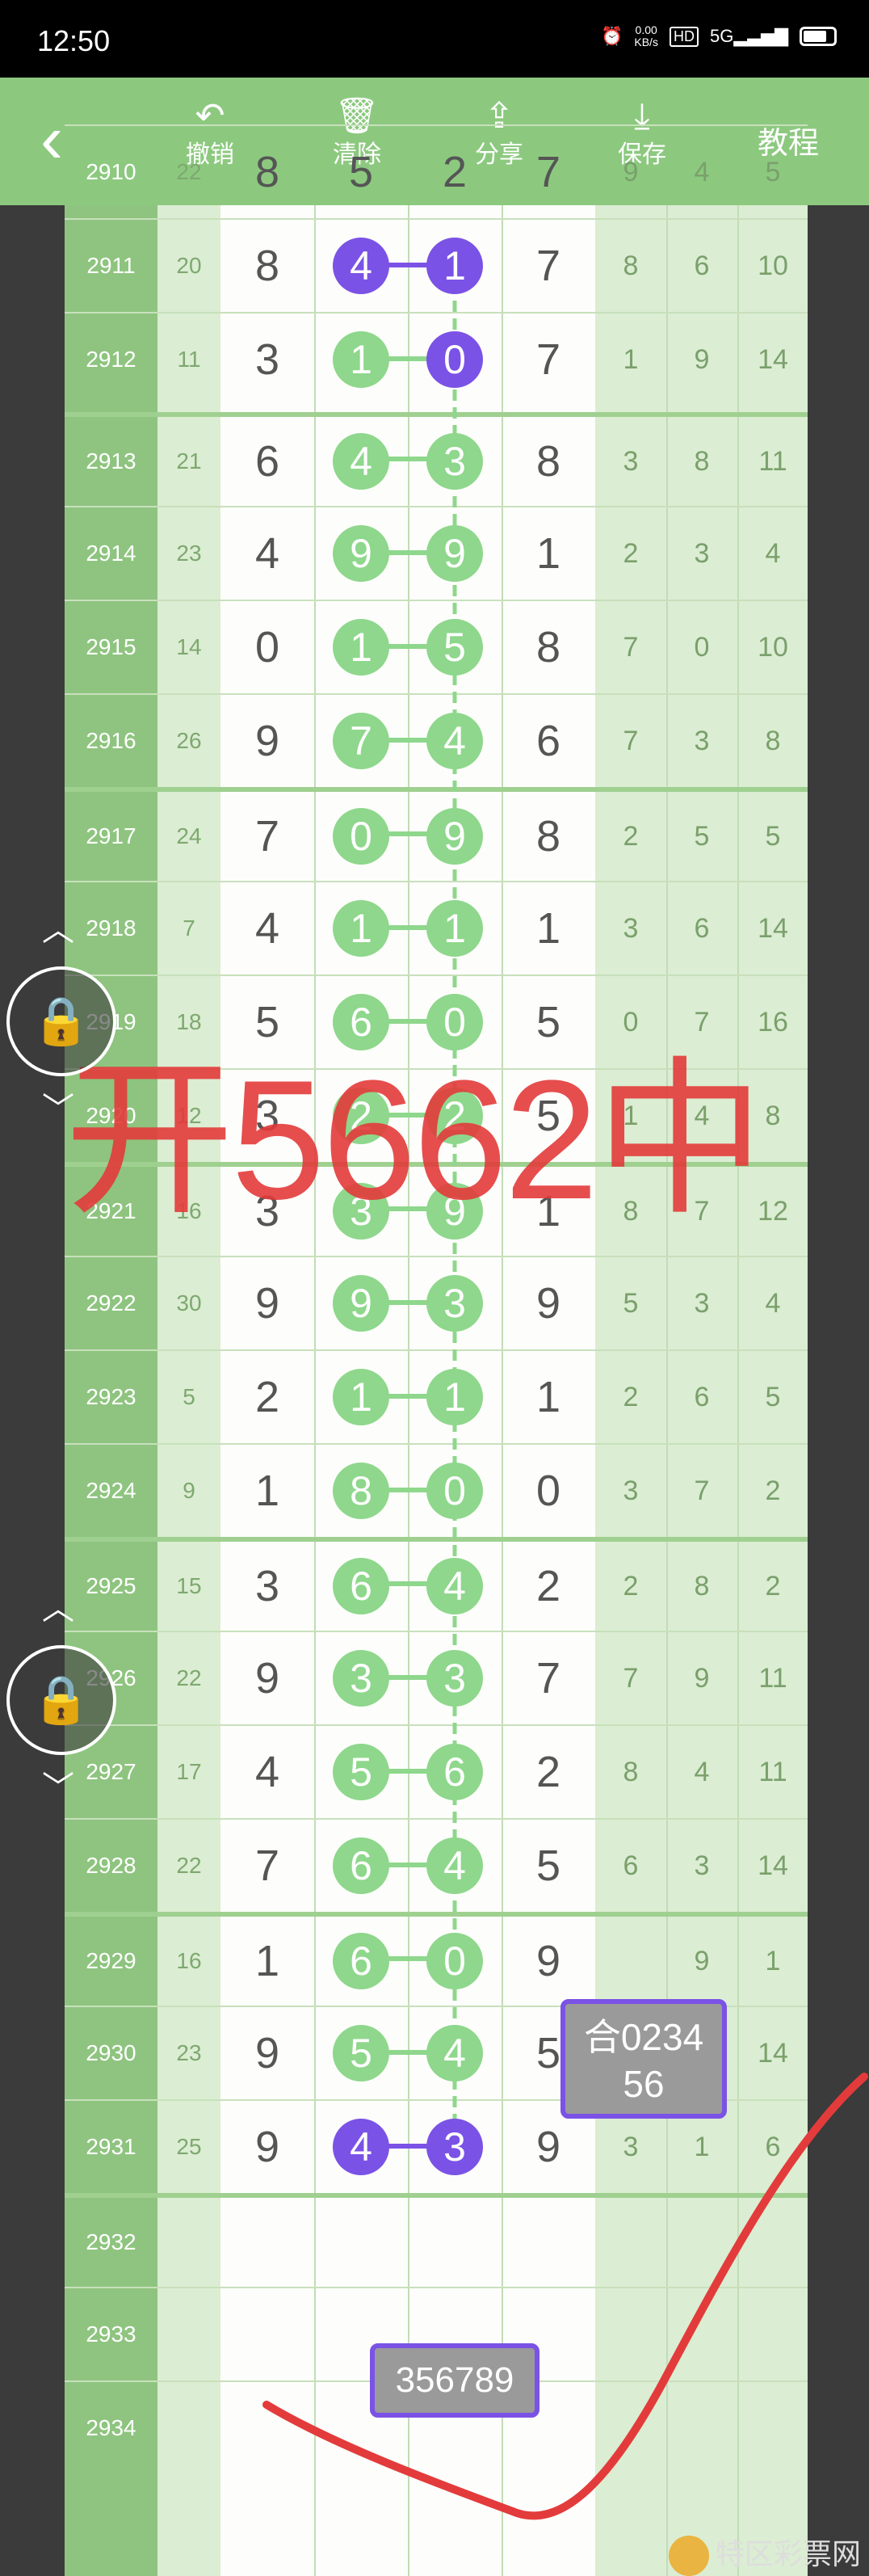  What do you see at coordinates (631, 171) in the screenshot?
I see `stat-cell: 9` at bounding box center [631, 171].